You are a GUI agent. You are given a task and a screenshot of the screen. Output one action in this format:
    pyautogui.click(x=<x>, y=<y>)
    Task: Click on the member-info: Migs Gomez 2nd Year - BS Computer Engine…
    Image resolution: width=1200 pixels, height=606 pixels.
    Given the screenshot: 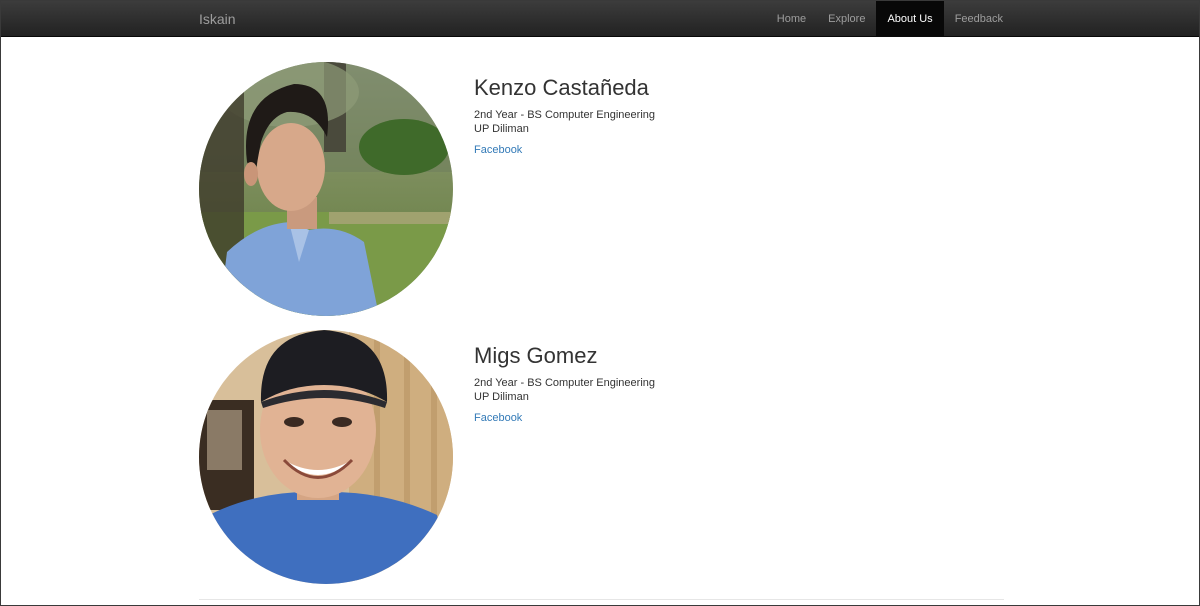 What is the action you would take?
    pyautogui.click(x=564, y=384)
    